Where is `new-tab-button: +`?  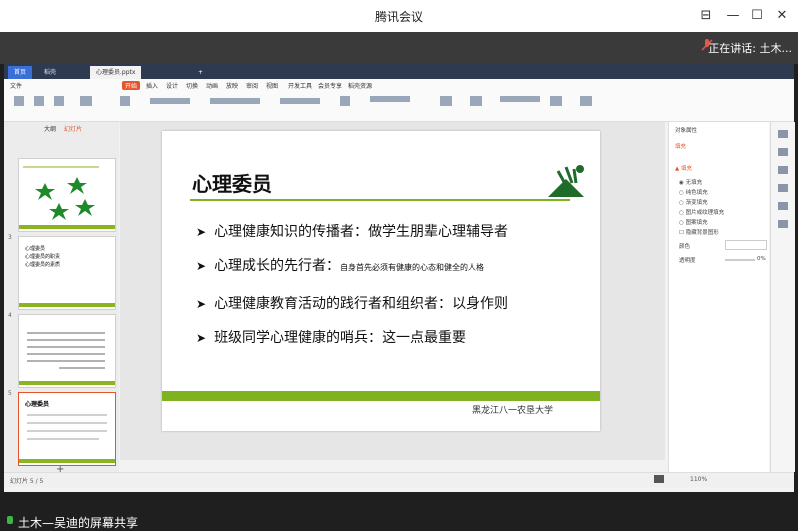
new-tab-button: + is located at coordinates (200, 72).